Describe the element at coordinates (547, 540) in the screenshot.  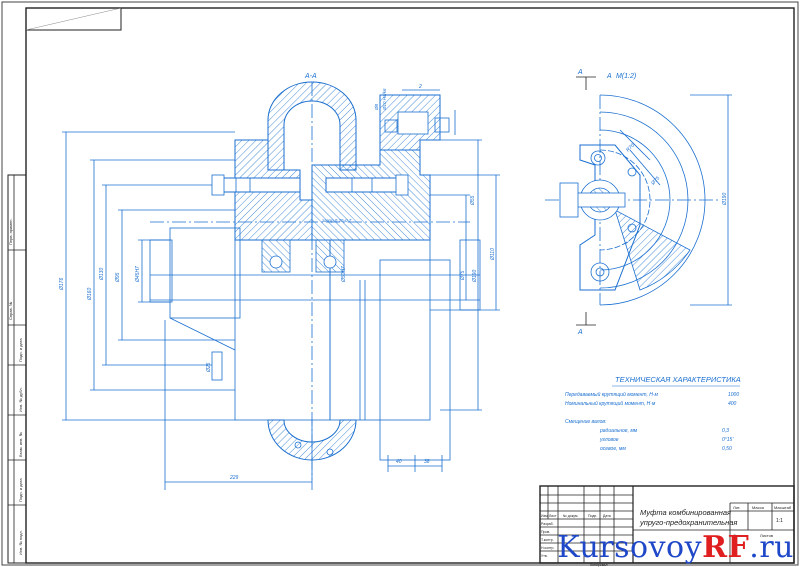
I see `tb-row-7: Т.контр.` at that location.